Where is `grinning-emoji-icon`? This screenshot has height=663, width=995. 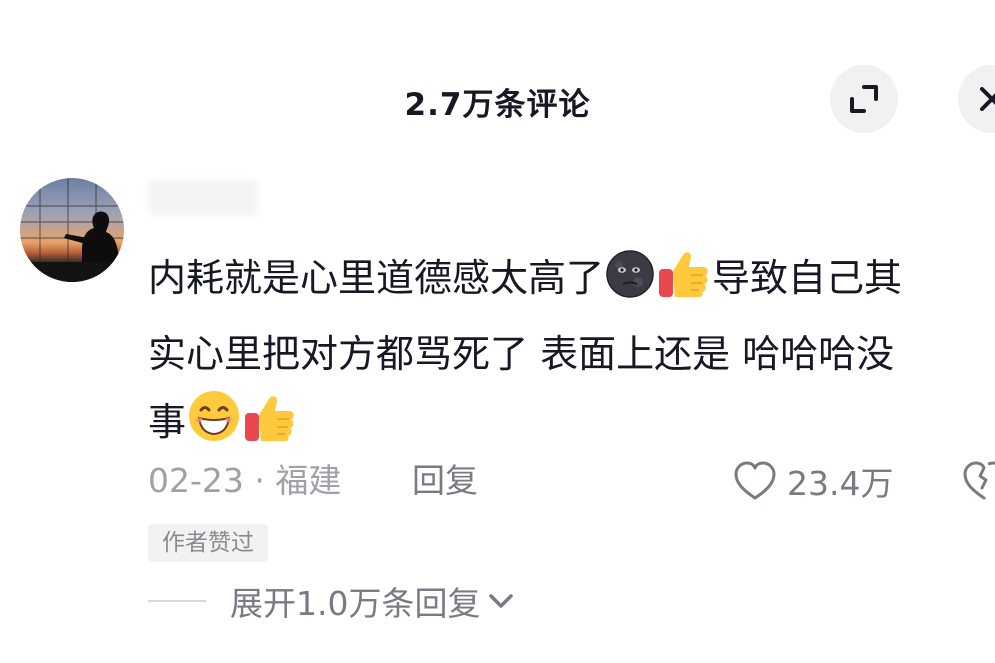
grinning-emoji-icon is located at coordinates (214, 426).